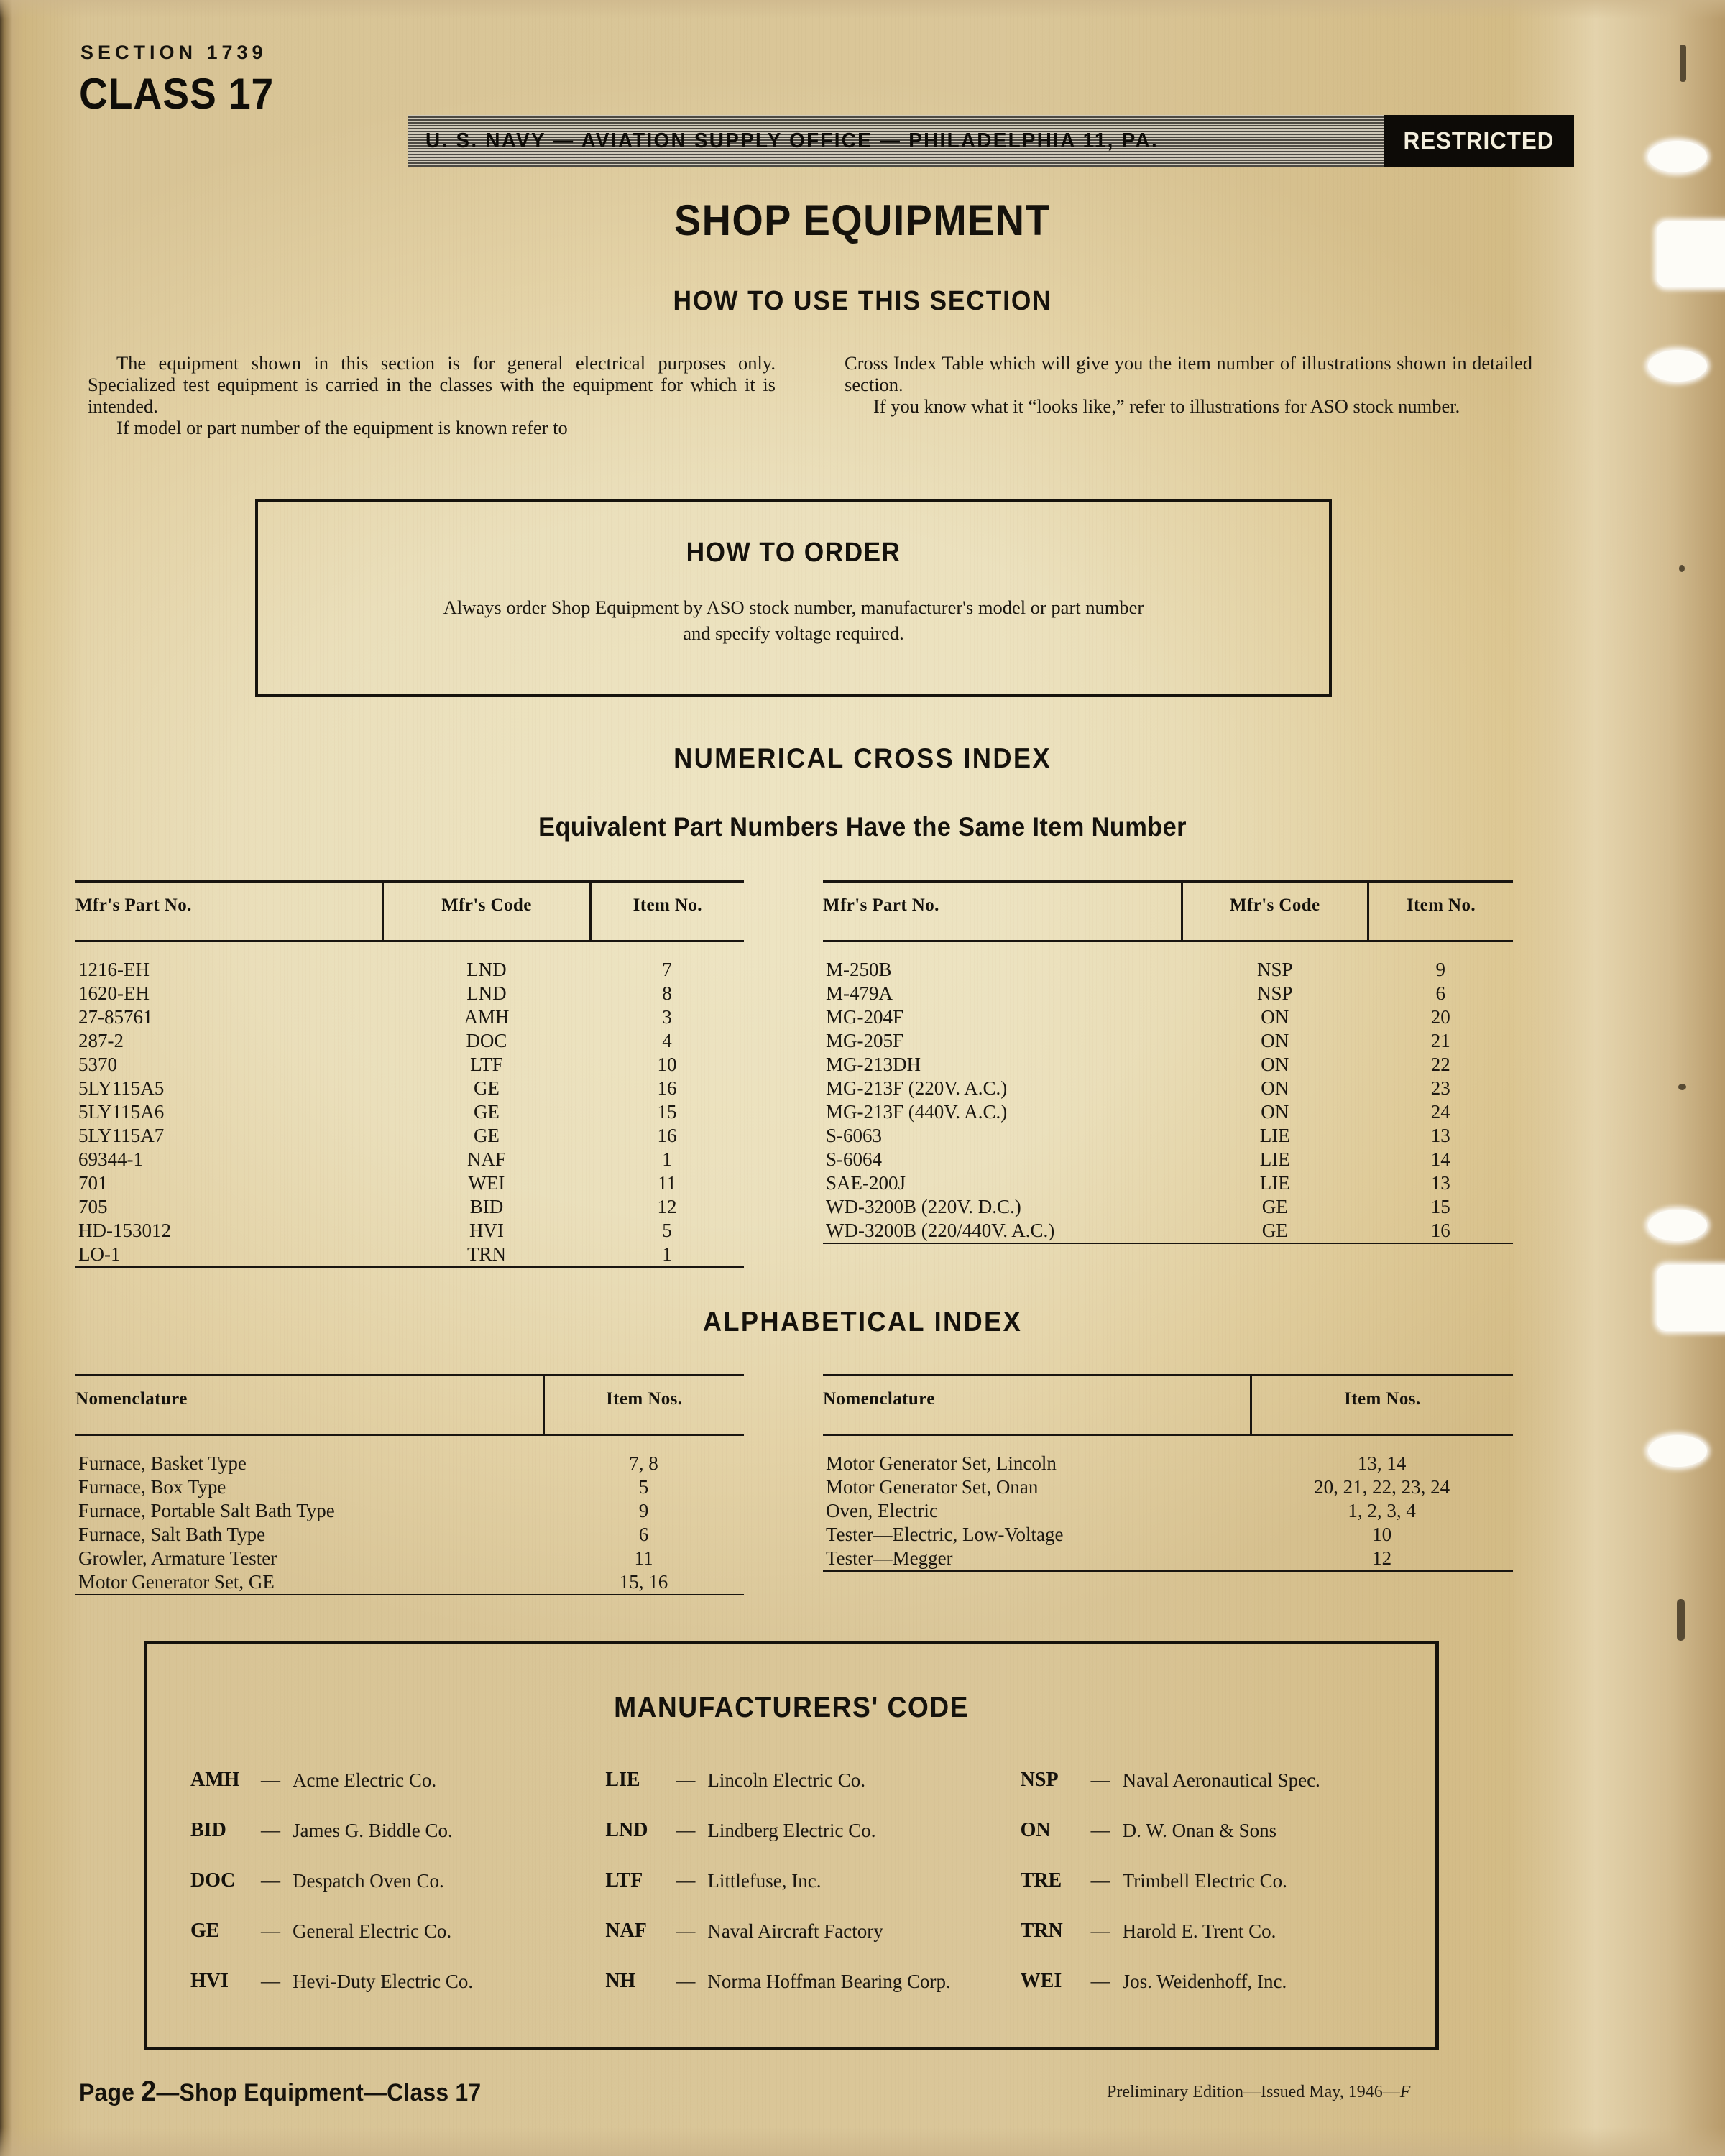  I want to click on manufacturer-entry: WEI — Jos. Weidenhoff, Inc., so click(1228, 1981).